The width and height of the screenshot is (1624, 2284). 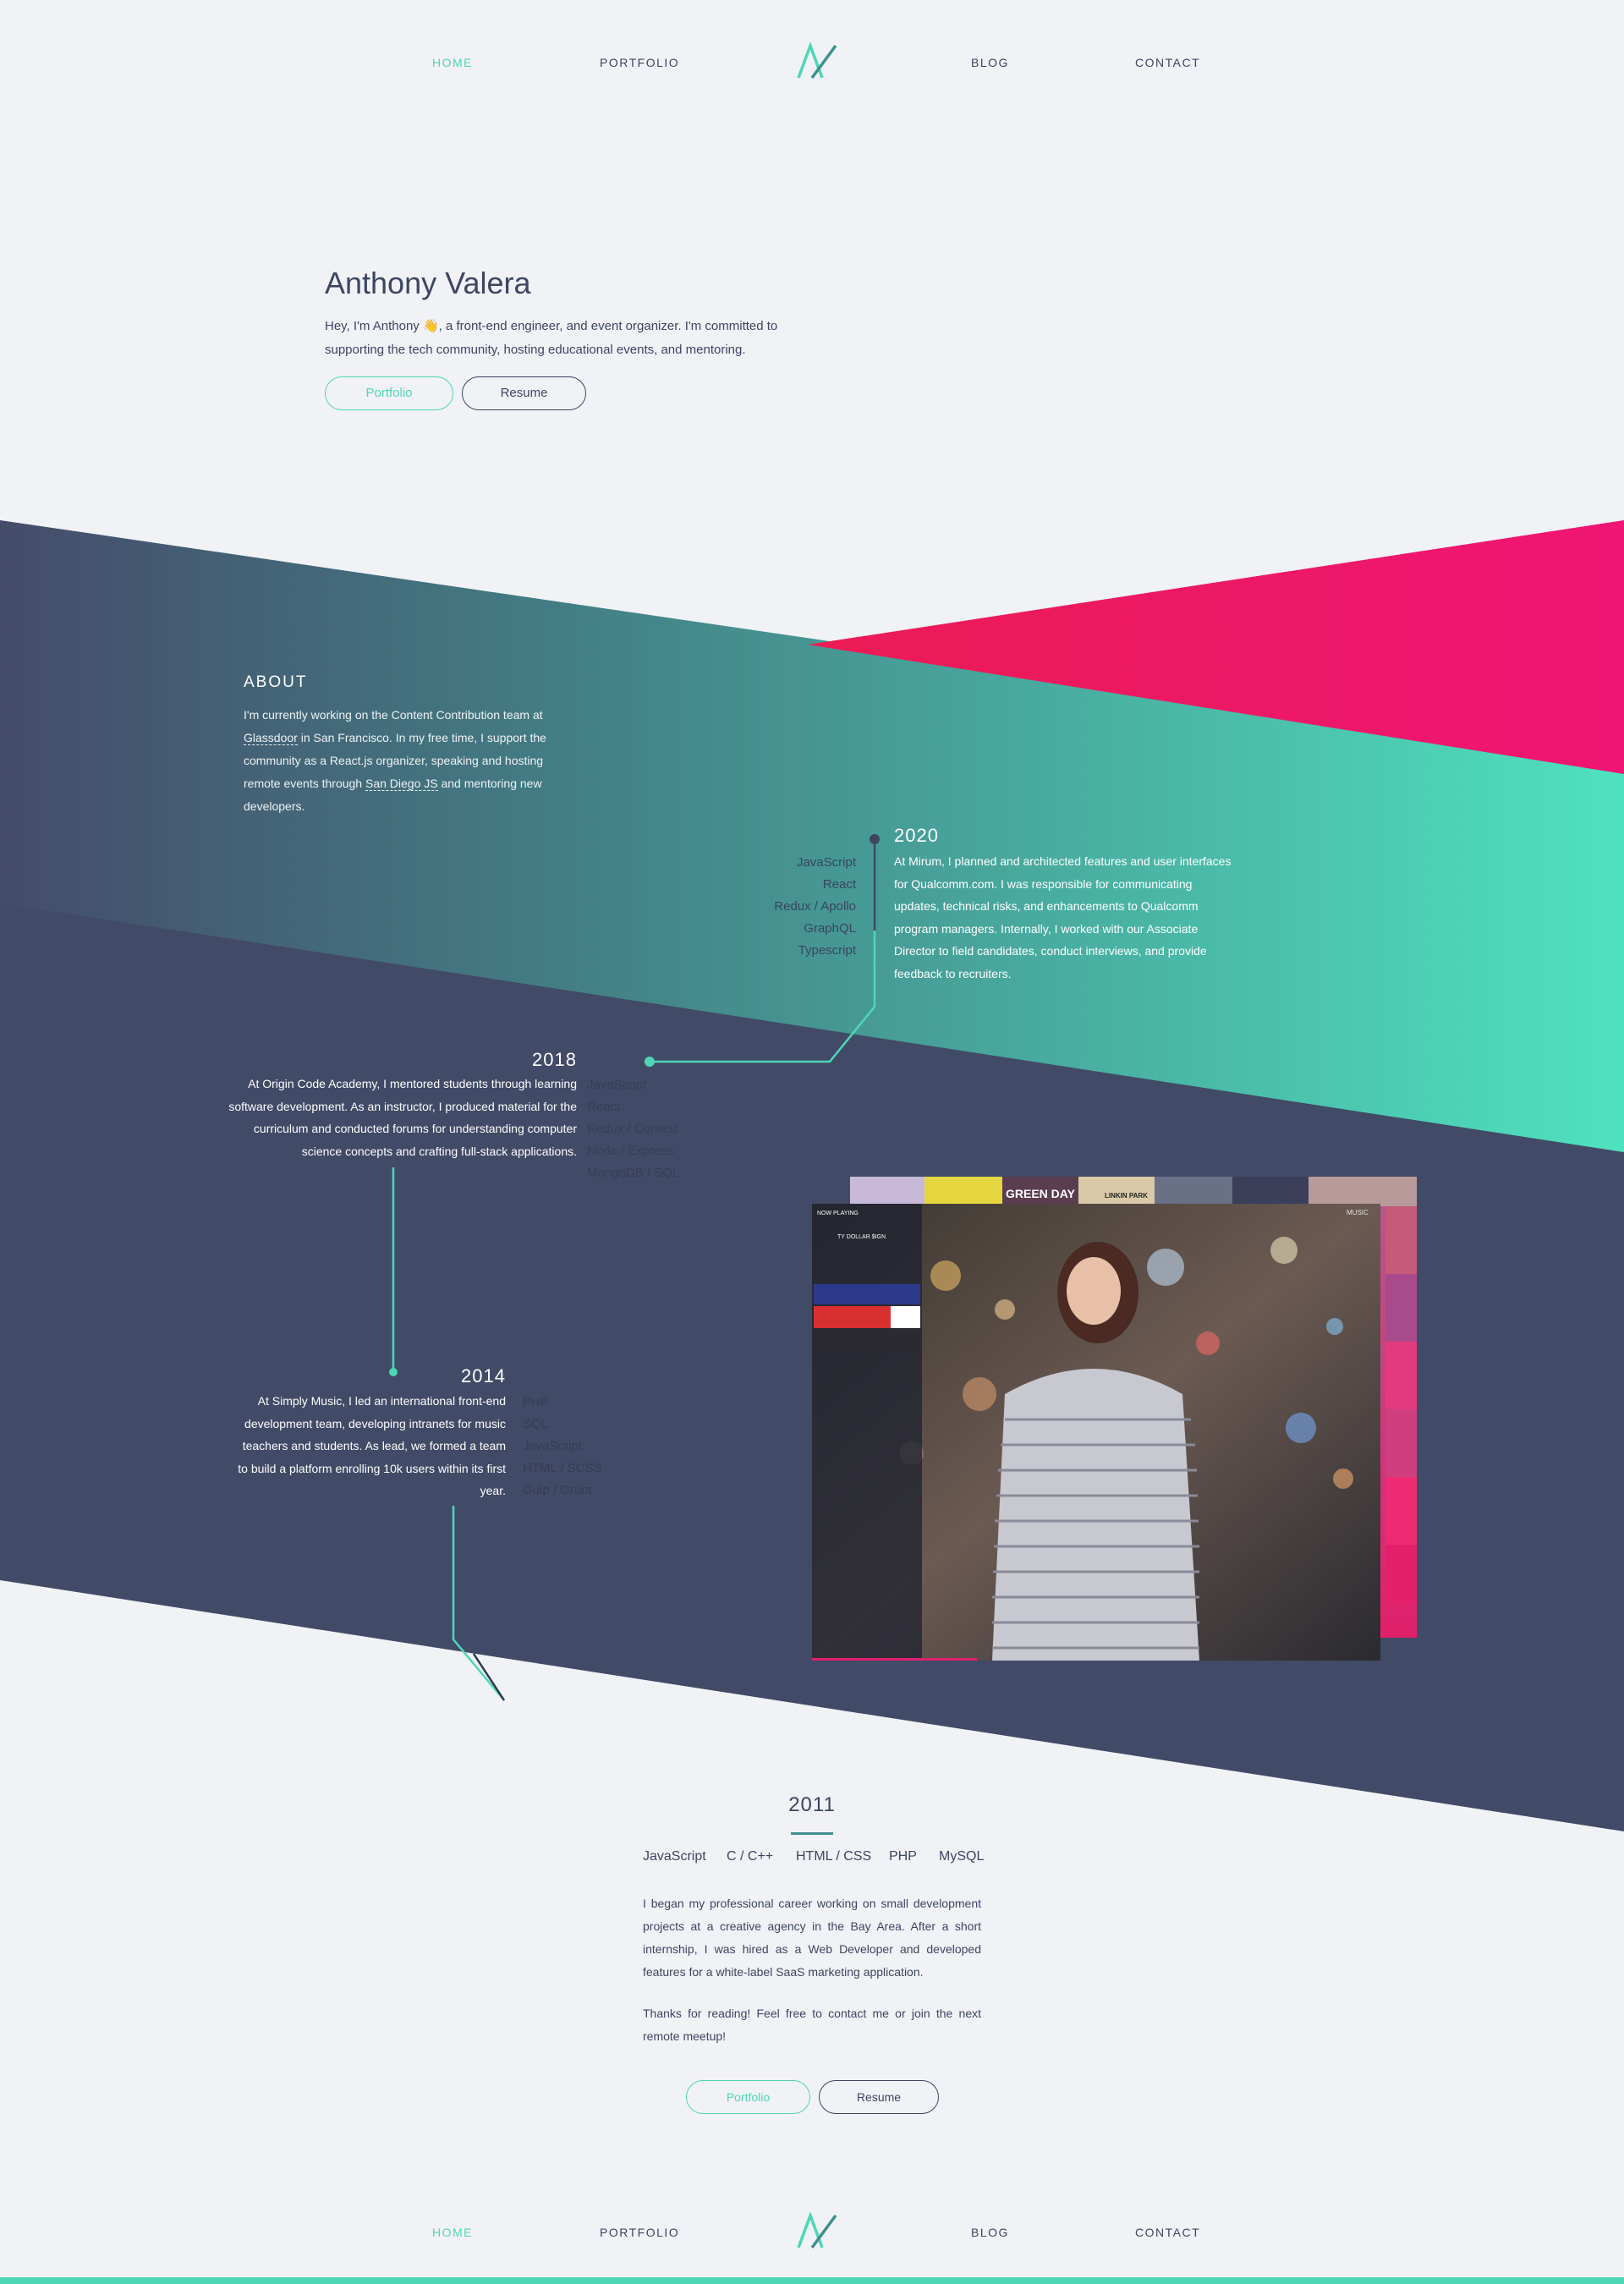 I want to click on resume-button-bottom: Resume, so click(x=879, y=2097).